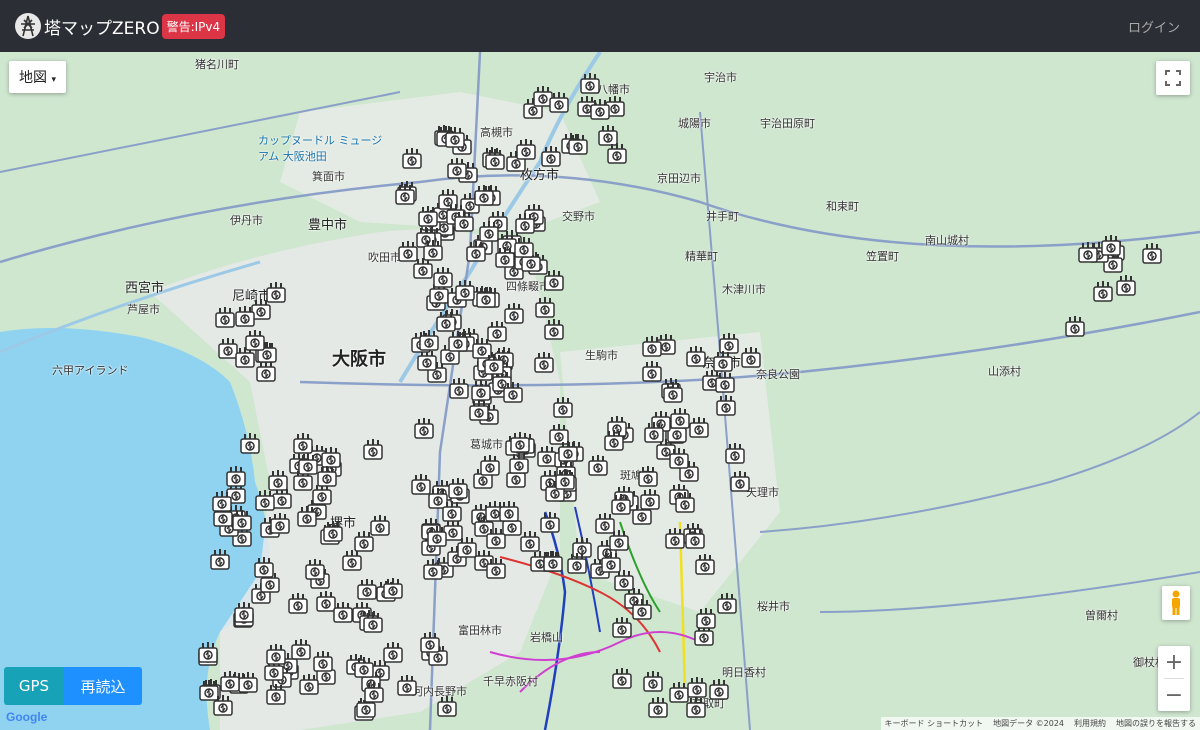  Describe the element at coordinates (1176, 603) in the screenshot. I see `street-view-pegman` at that location.